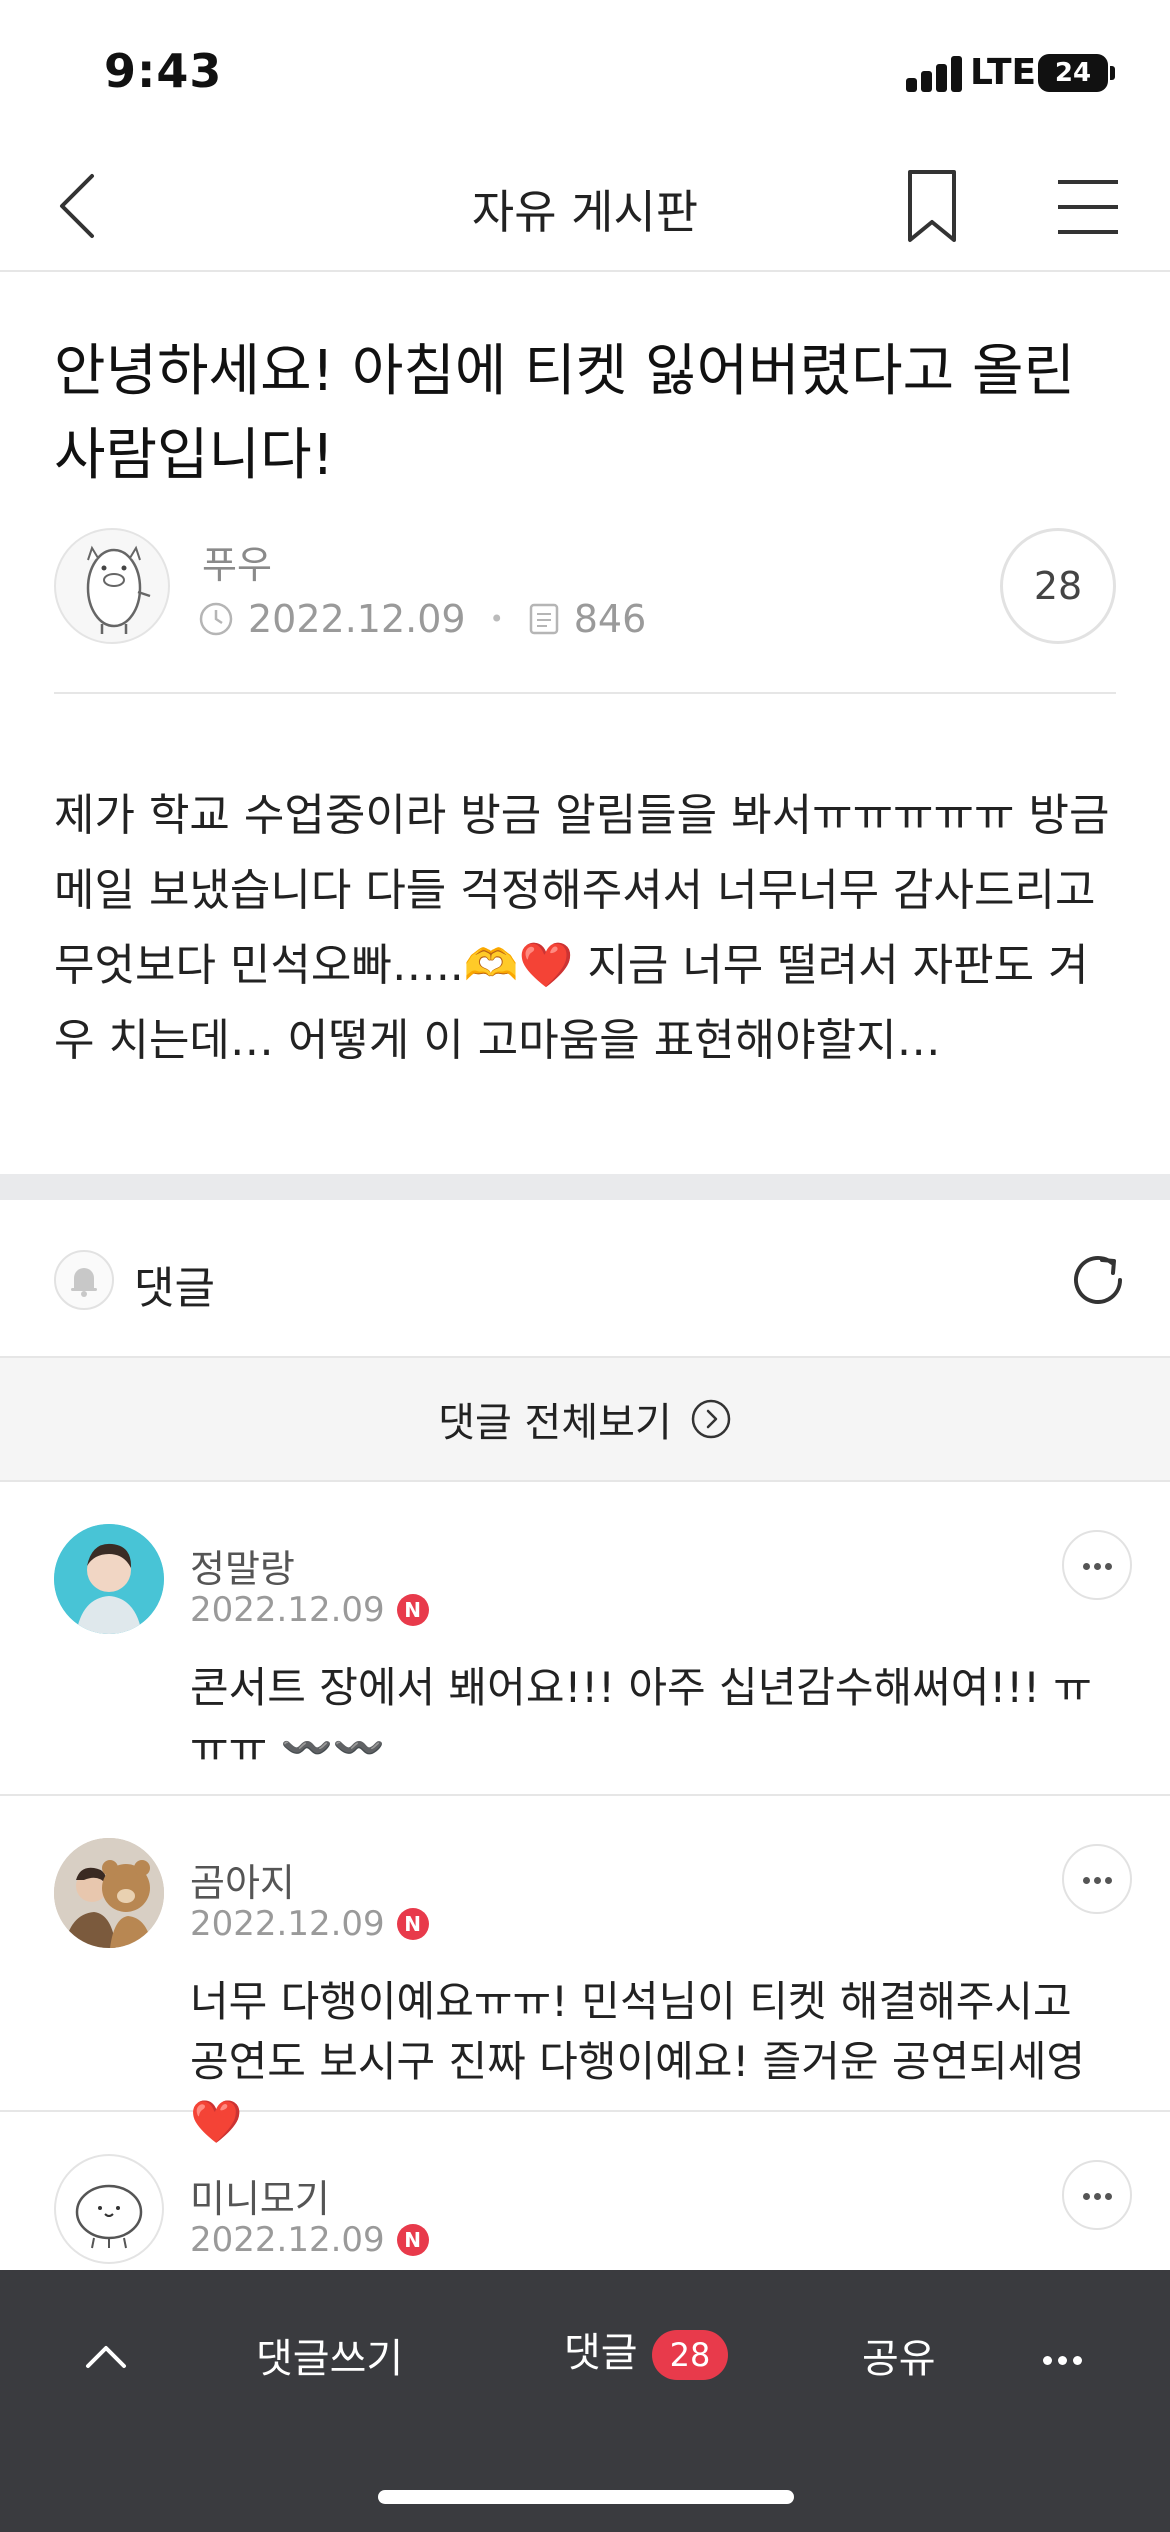 This screenshot has height=2532, width=1170. I want to click on network-label: LTE, so click(1003, 72).